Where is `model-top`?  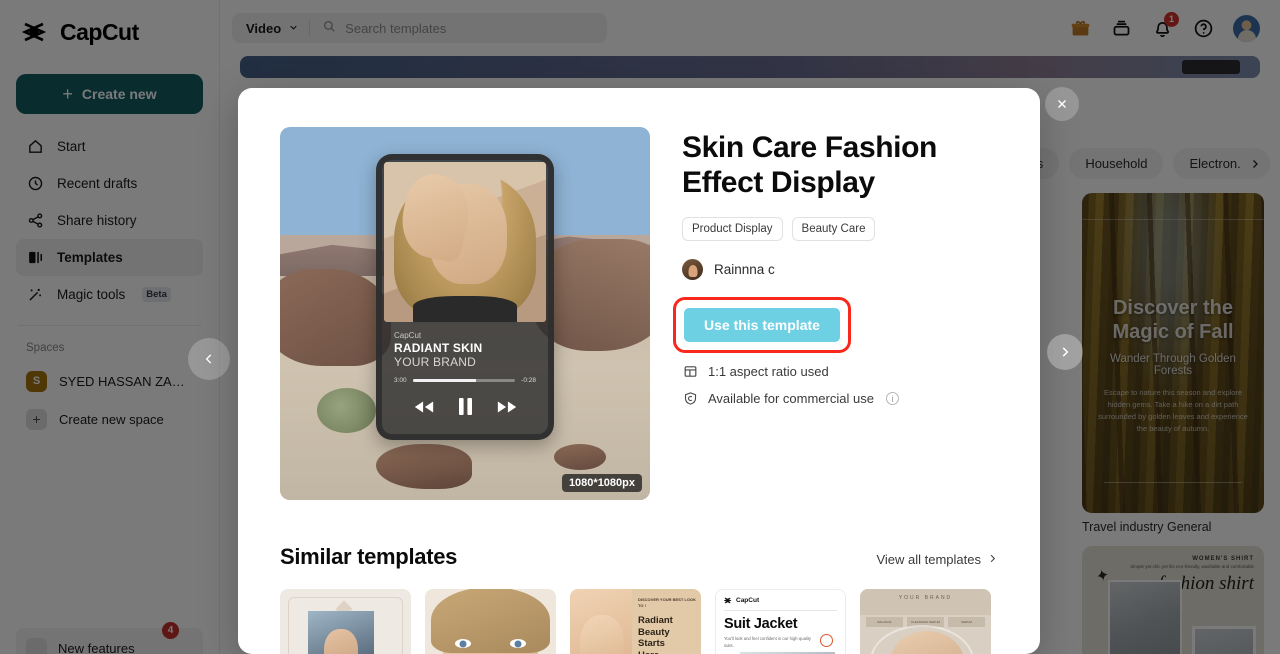
model-top is located at coordinates (465, 309).